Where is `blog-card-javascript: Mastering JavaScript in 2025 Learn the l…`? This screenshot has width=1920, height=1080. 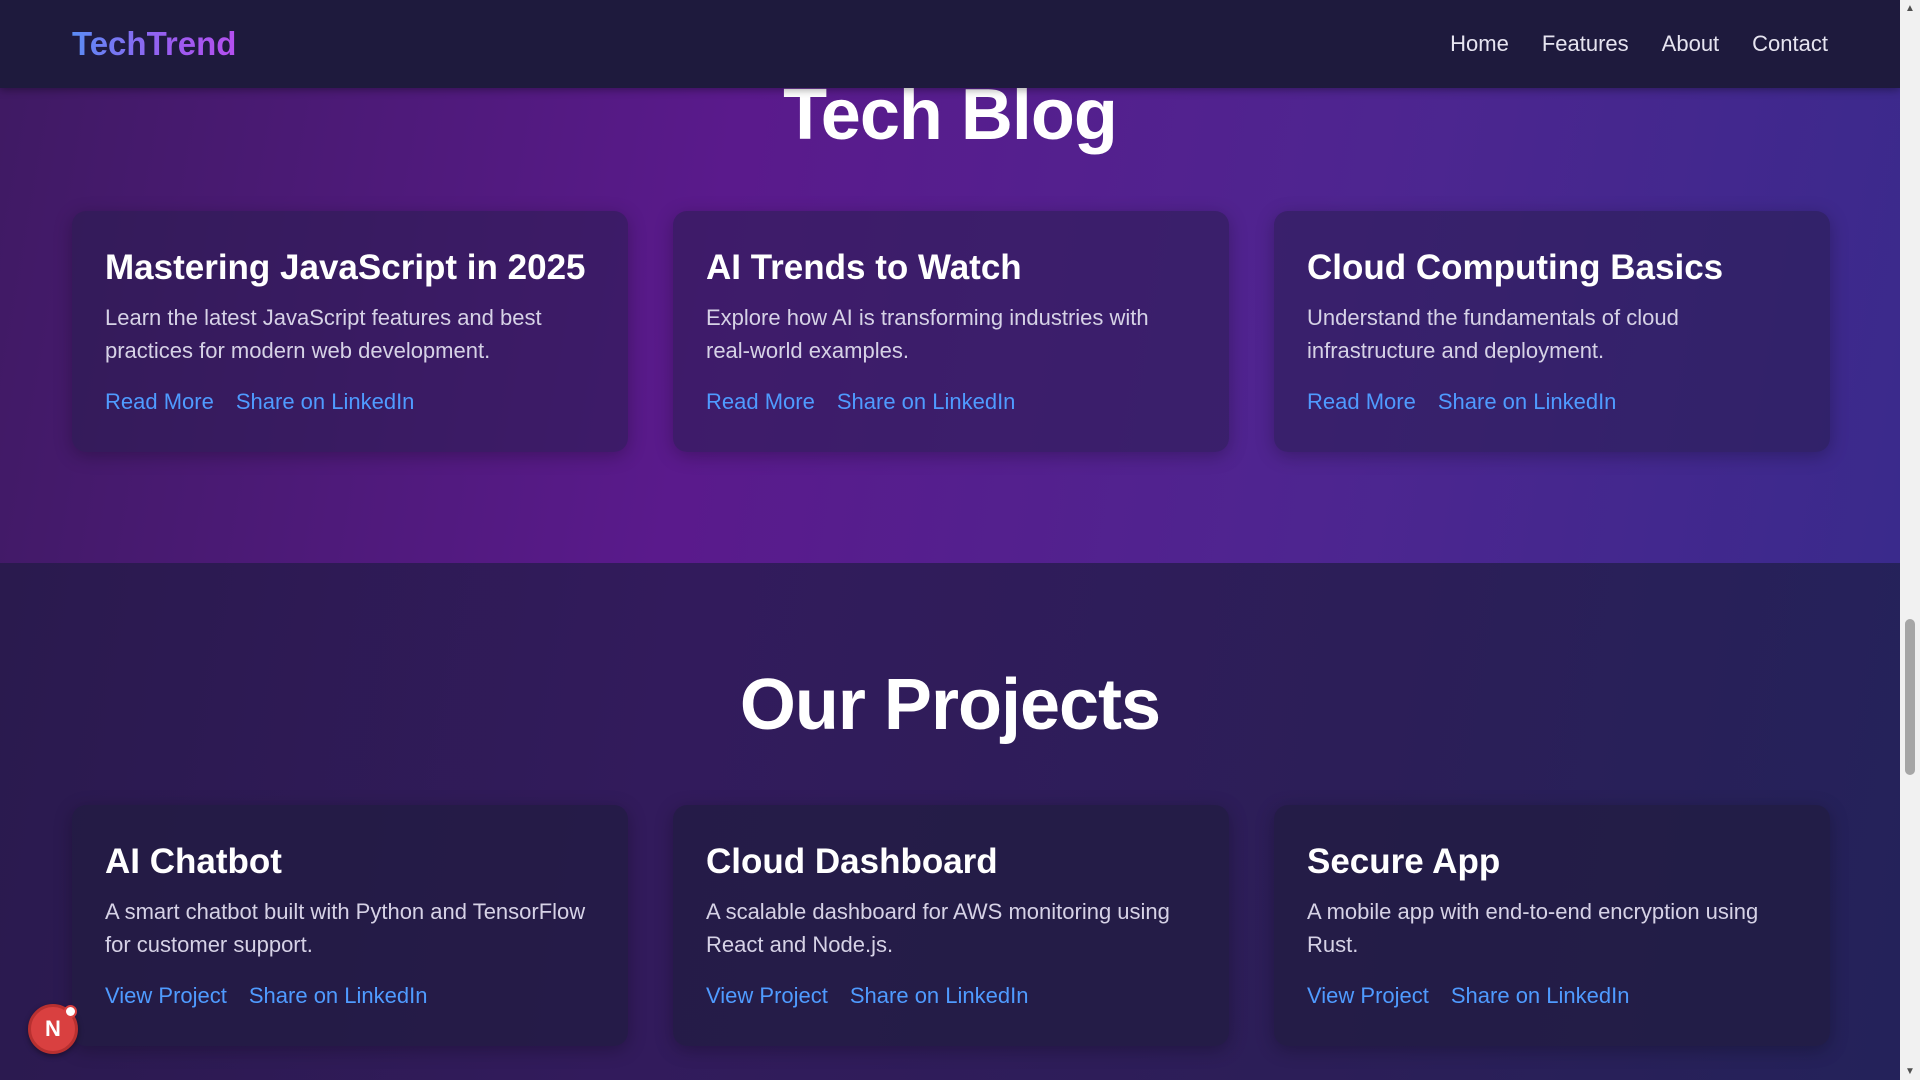
blog-card-javascript: Mastering JavaScript in 2025 Learn the l… is located at coordinates (350, 331).